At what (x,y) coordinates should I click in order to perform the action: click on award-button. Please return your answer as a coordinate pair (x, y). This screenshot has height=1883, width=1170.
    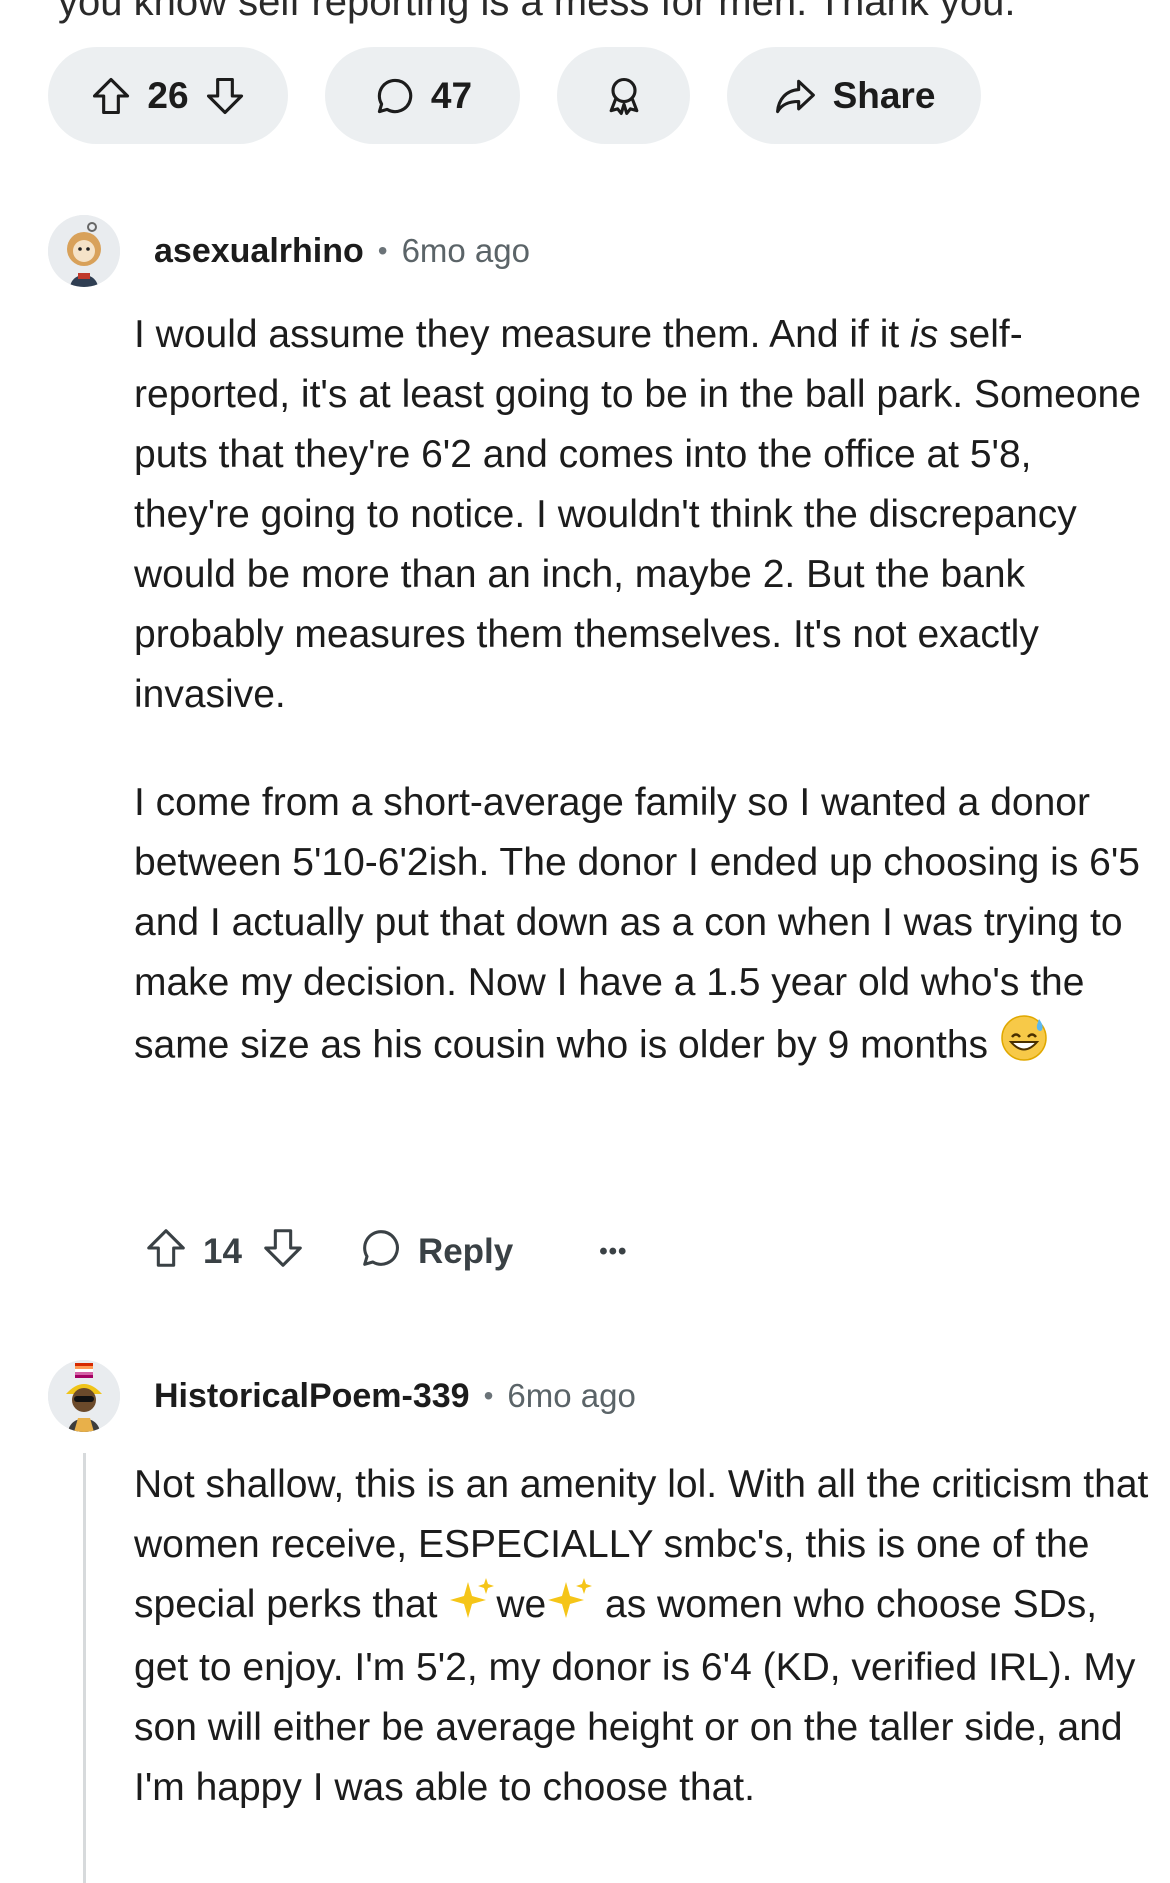
    Looking at the image, I should click on (623, 95).